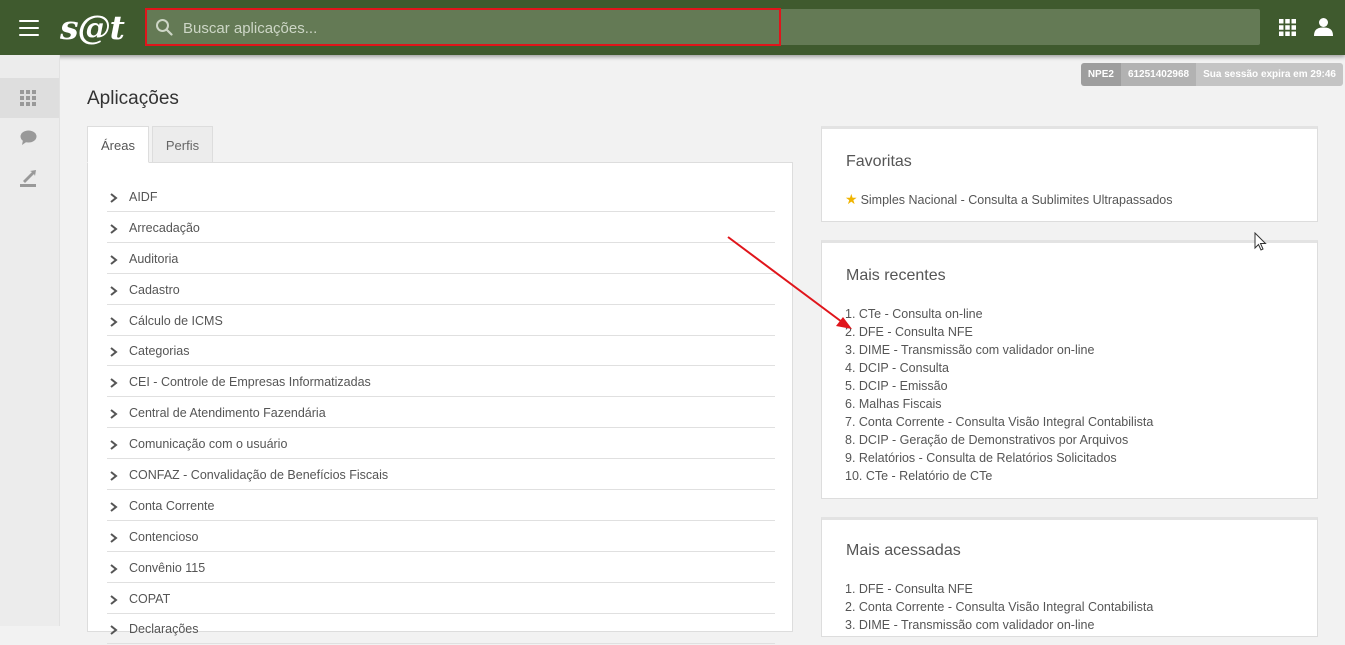 This screenshot has height=645, width=1345. Describe the element at coordinates (441, 259) in the screenshot. I see `area-item: Auditoria` at that location.